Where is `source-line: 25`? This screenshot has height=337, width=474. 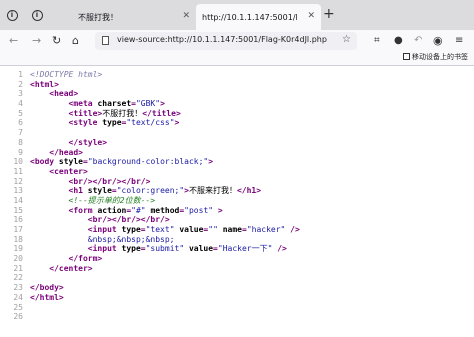
source-line: 25 is located at coordinates (237, 308).